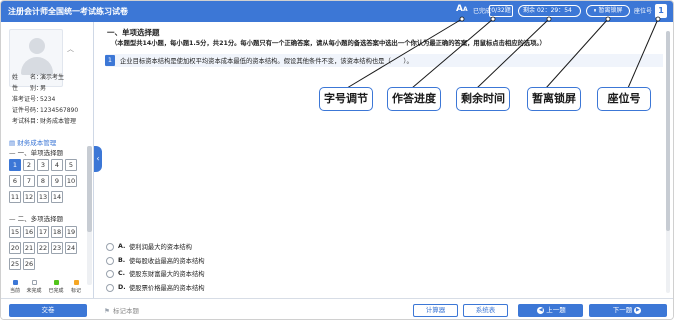  I want to click on section-heading: 一、单项选择题, so click(133, 32).